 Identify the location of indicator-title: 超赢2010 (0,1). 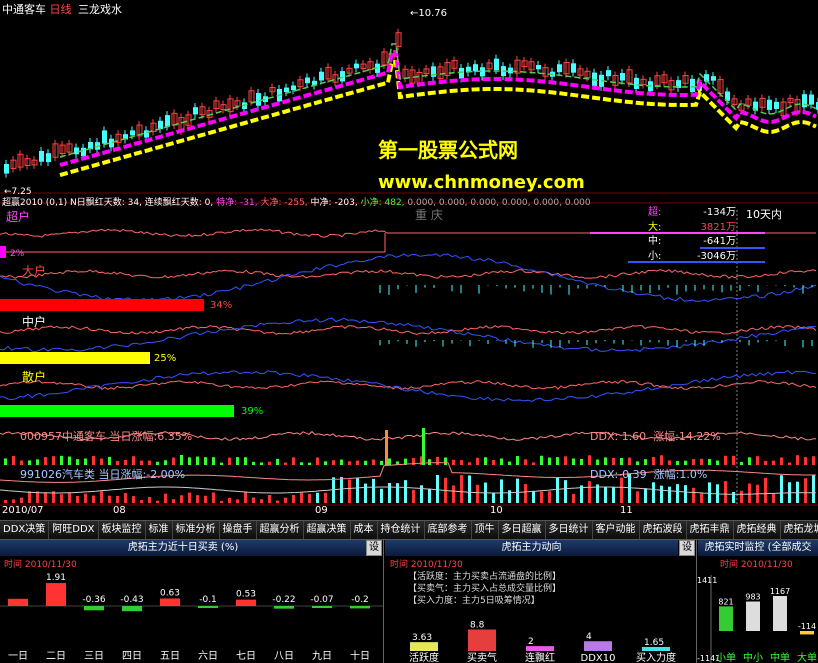
(34, 203).